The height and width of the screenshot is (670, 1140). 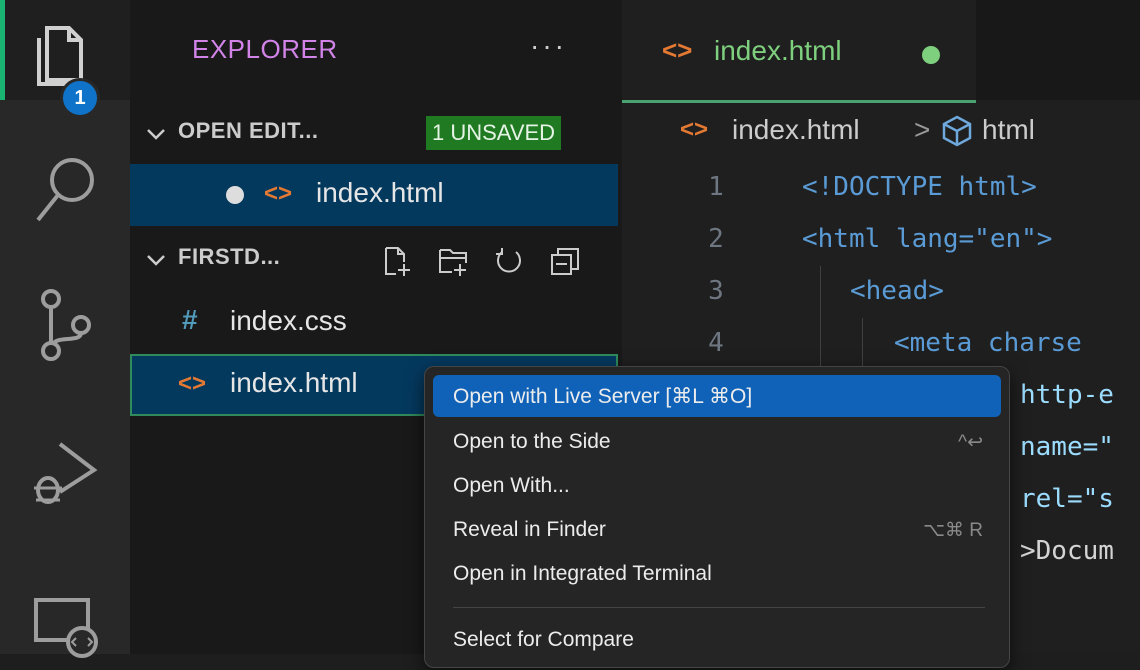 What do you see at coordinates (719, 607) in the screenshot?
I see `menu-separator` at bounding box center [719, 607].